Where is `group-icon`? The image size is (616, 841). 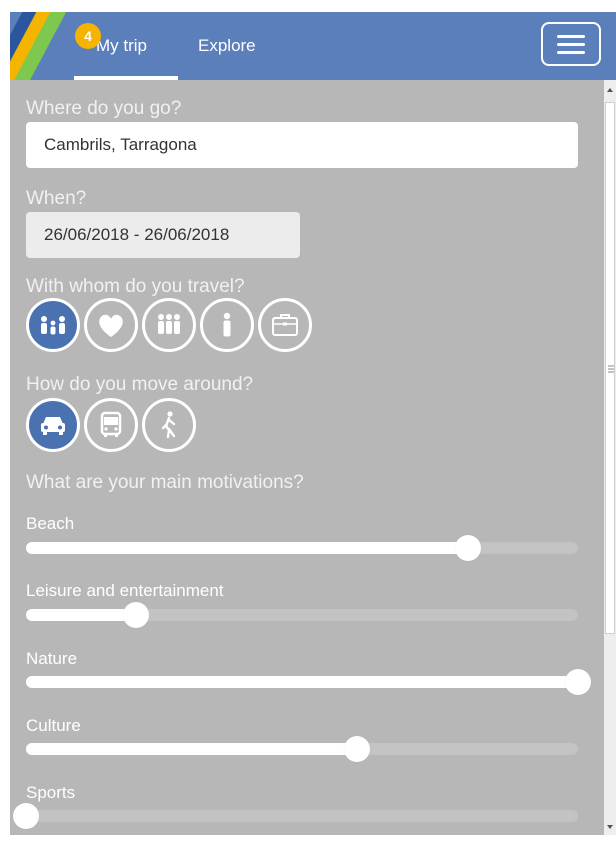 group-icon is located at coordinates (169, 324).